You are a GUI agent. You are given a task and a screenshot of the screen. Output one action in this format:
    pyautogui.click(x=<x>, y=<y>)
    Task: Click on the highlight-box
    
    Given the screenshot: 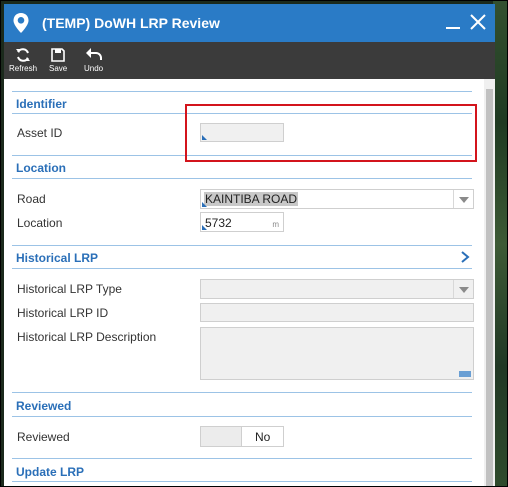 What is the action you would take?
    pyautogui.click(x=331, y=133)
    